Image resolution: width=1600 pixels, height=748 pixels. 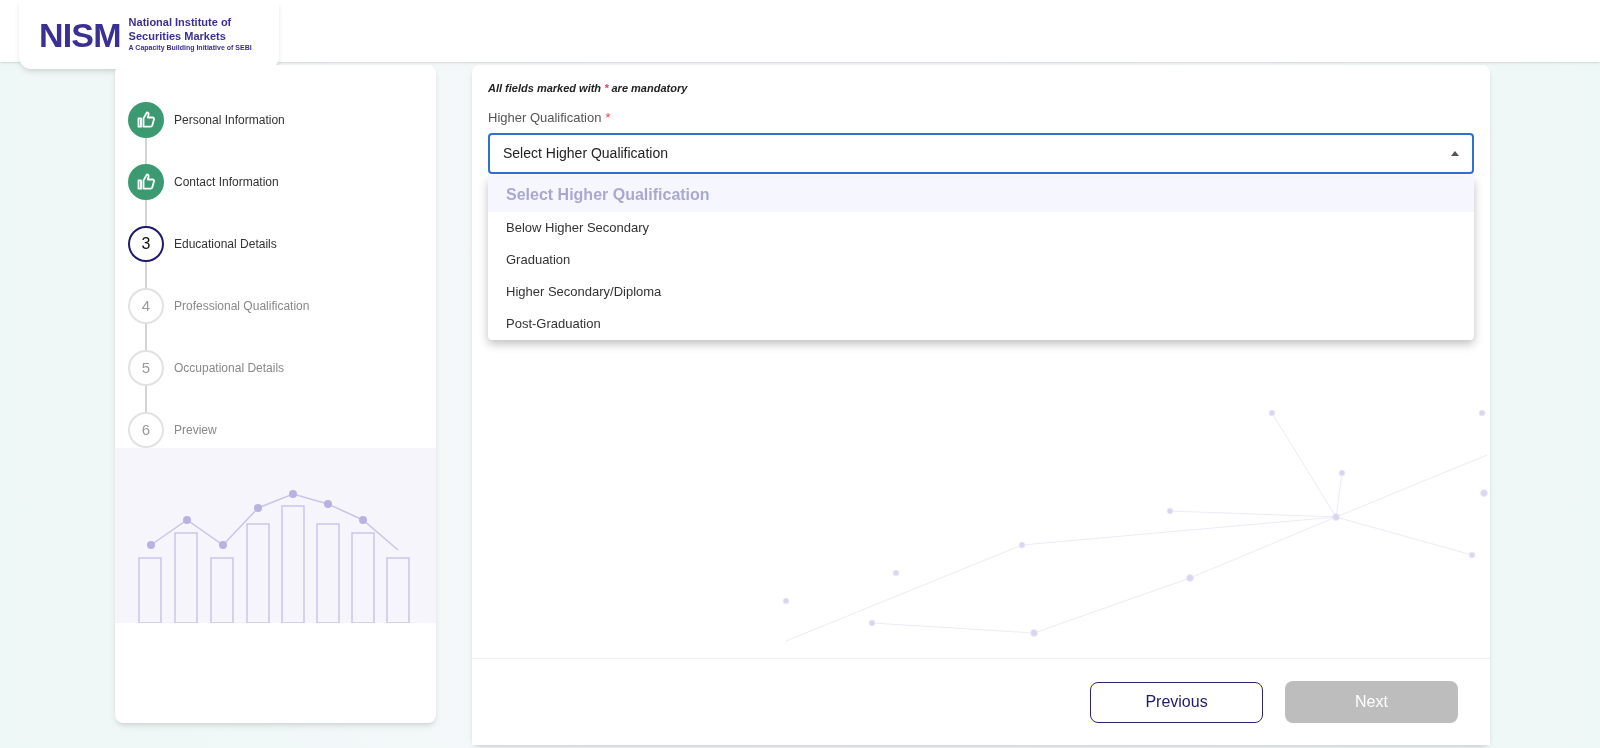 What do you see at coordinates (981, 292) in the screenshot?
I see `dropdown-option: Higher Secondary/Diploma` at bounding box center [981, 292].